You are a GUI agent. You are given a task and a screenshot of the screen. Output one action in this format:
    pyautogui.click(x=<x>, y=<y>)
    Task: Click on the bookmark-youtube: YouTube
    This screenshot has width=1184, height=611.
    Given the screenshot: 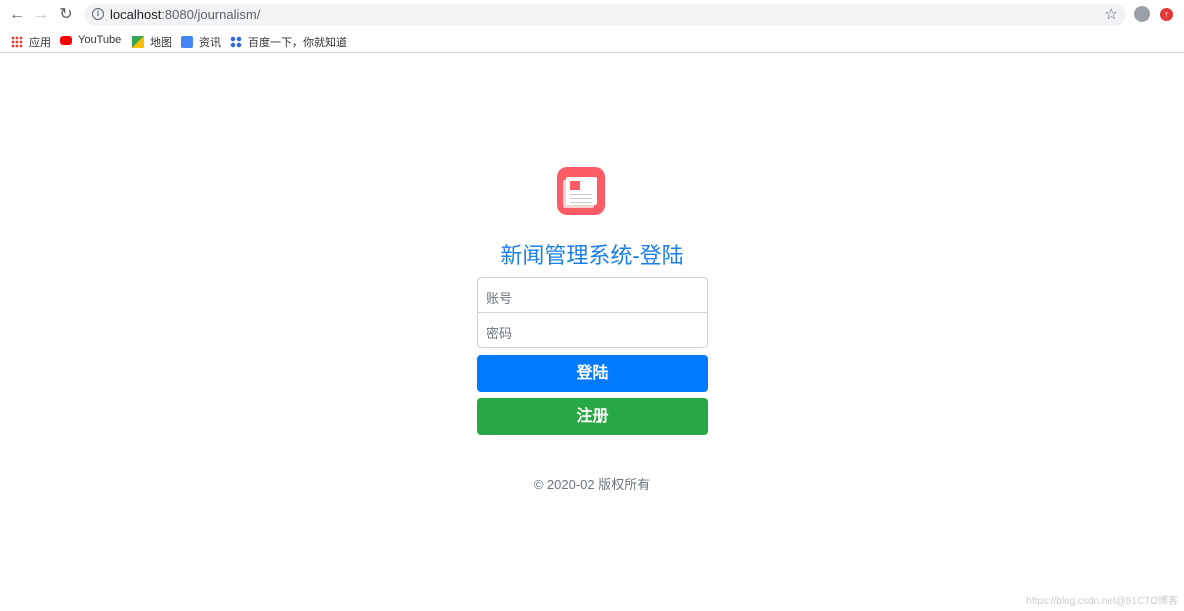 What is the action you would take?
    pyautogui.click(x=90, y=40)
    